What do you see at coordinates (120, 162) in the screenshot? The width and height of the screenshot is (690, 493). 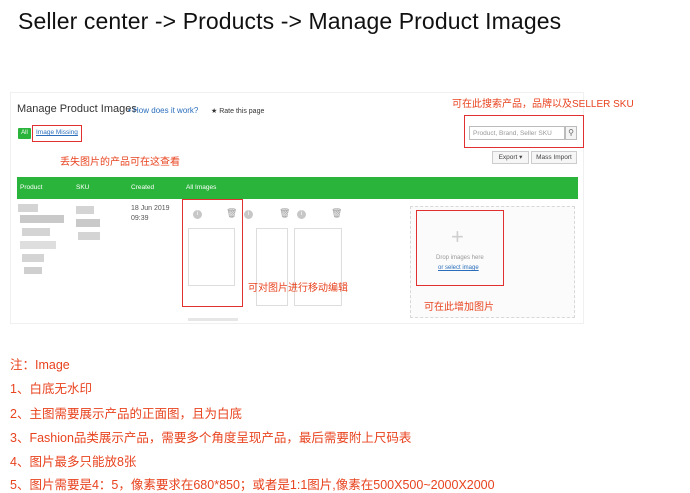 I see `missing-annotation: 丢失图片的产品可在这查看` at bounding box center [120, 162].